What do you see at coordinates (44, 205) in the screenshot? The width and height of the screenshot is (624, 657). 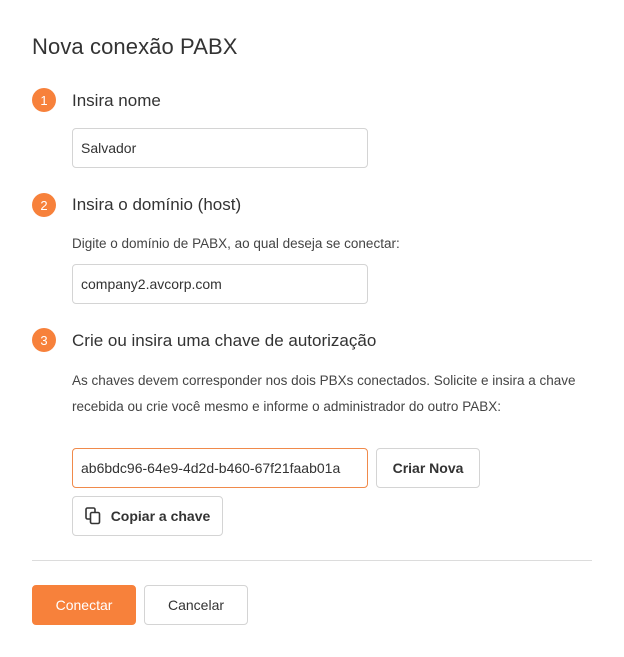 I see `step-2-badge: 2` at bounding box center [44, 205].